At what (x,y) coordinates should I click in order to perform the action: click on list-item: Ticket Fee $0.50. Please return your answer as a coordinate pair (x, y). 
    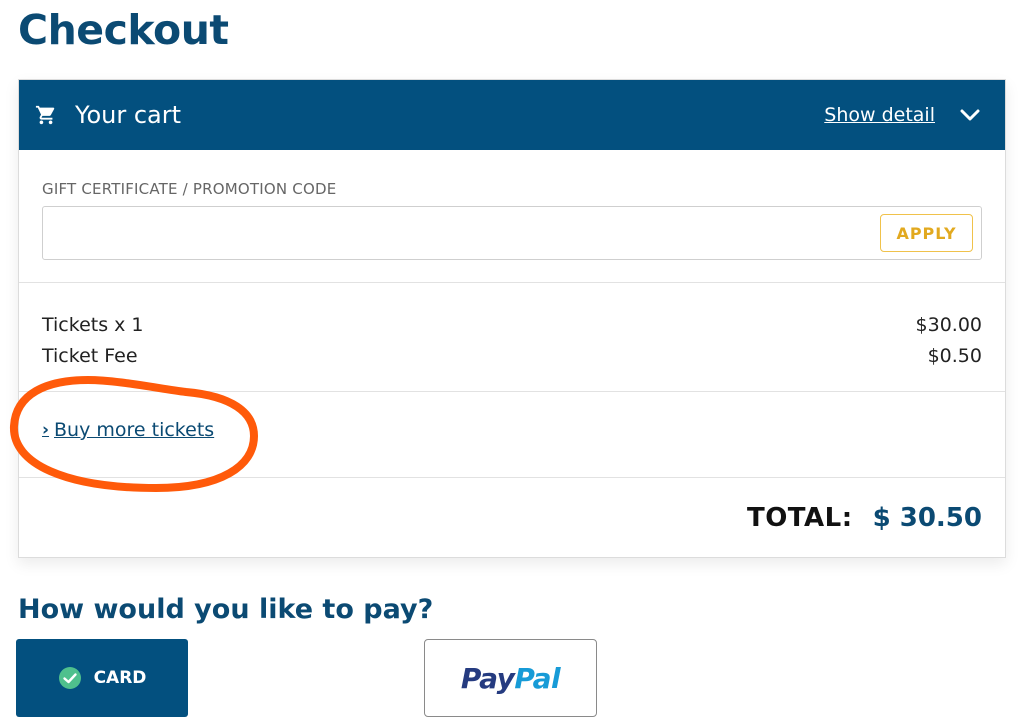
    Looking at the image, I should click on (512, 356).